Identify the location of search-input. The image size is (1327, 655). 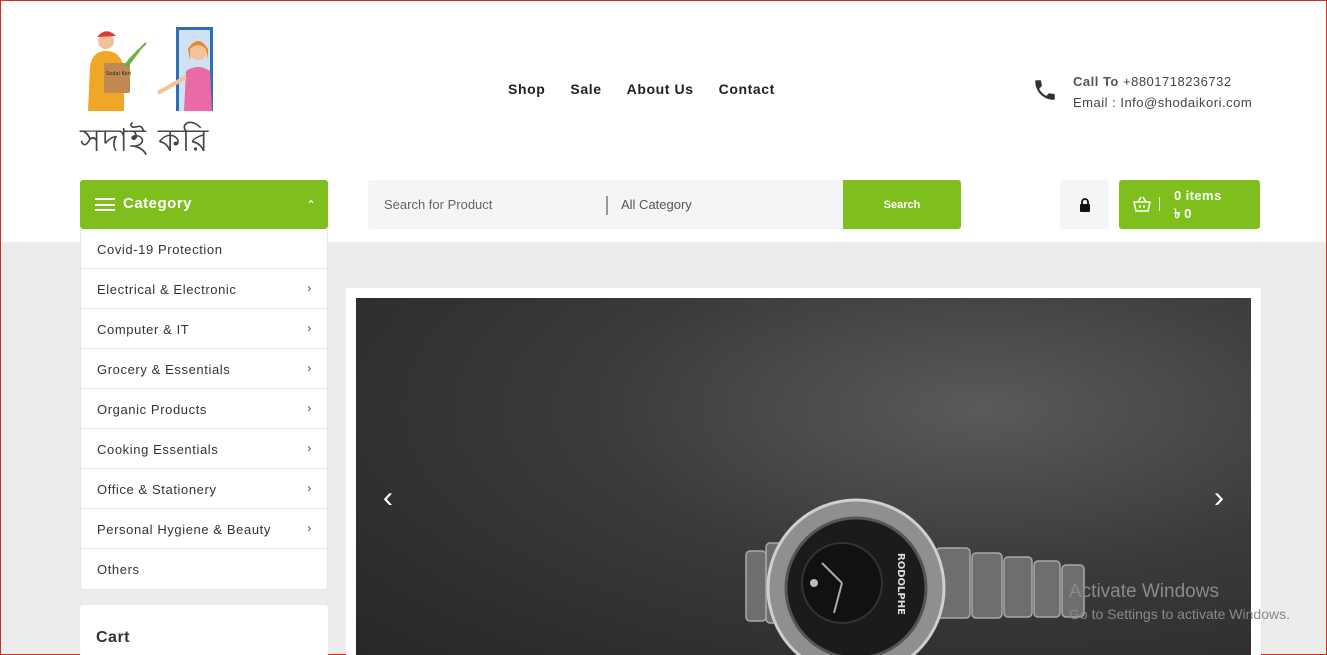
(487, 204).